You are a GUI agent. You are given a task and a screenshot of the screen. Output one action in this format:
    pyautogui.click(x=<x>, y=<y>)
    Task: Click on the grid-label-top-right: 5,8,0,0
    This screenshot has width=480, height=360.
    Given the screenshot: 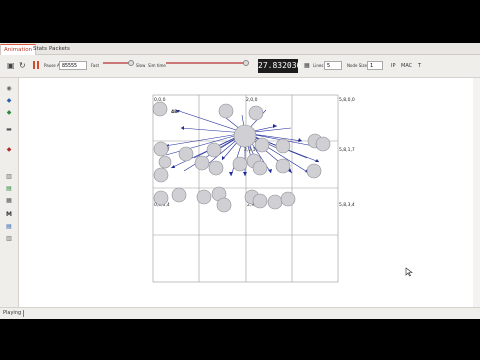 What is the action you would take?
    pyautogui.click(x=347, y=100)
    